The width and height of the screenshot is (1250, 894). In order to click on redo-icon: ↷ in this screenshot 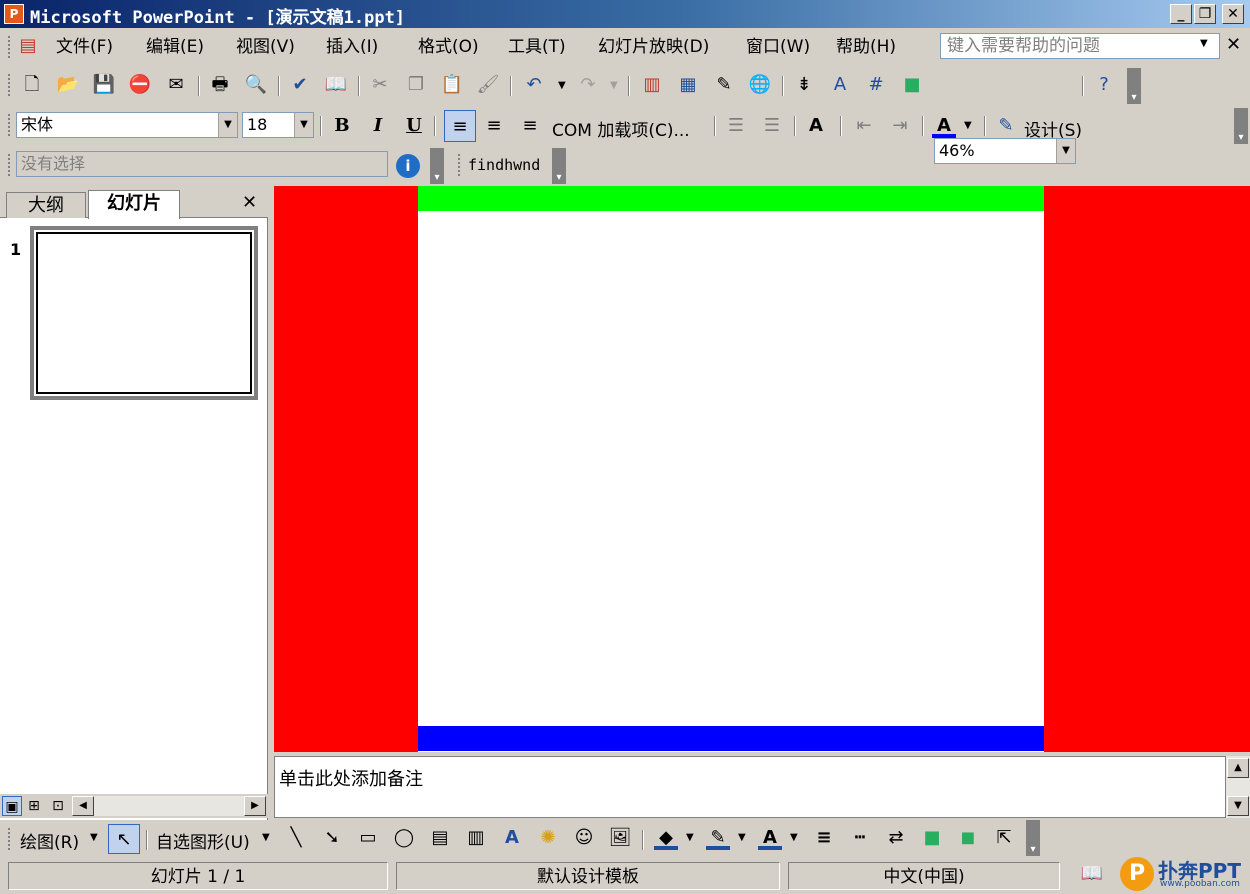, I will do `click(588, 85)`.